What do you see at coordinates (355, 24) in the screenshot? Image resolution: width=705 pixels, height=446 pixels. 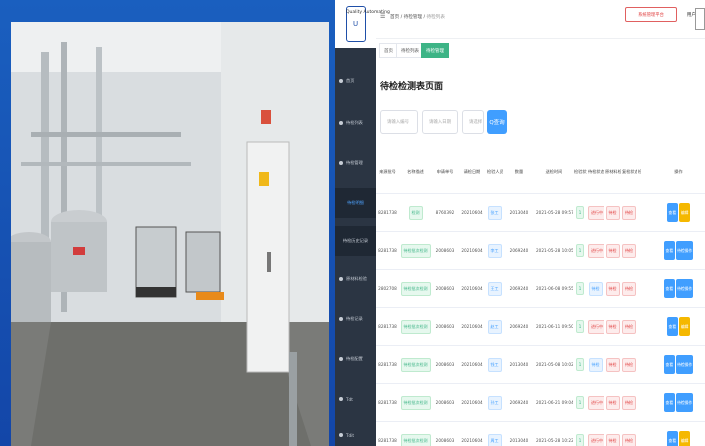 I see `logo: U` at bounding box center [355, 24].